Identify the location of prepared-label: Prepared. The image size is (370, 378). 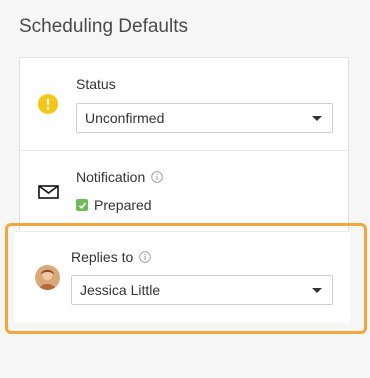
(123, 205).